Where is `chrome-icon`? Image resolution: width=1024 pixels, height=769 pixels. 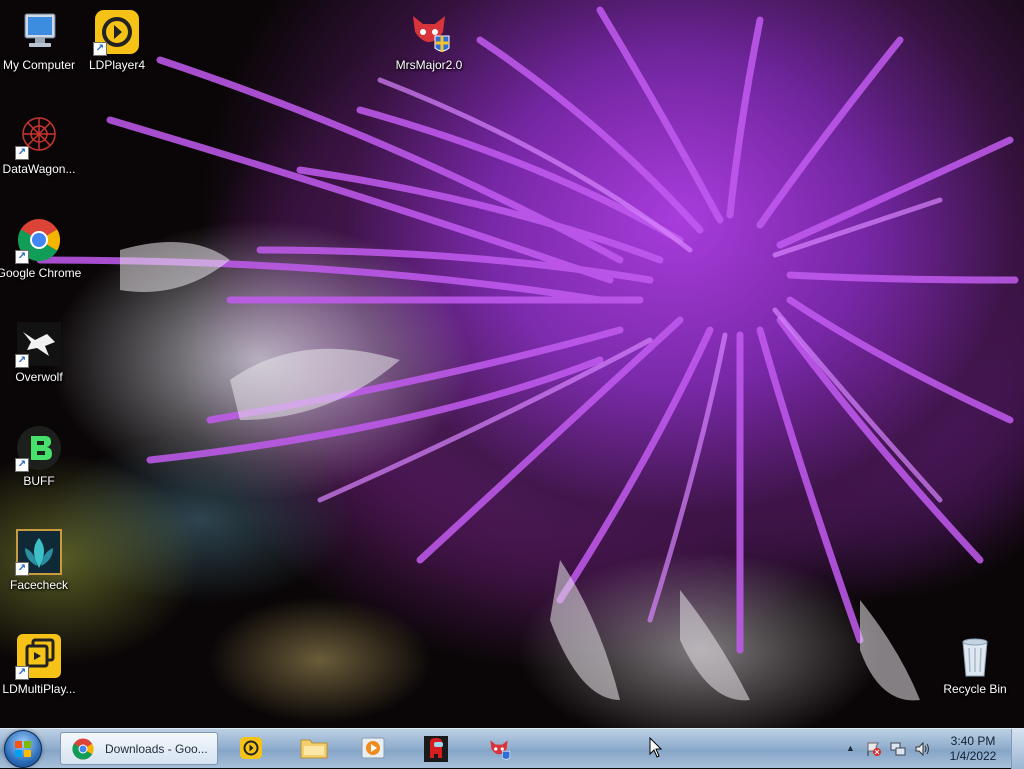
chrome-icon is located at coordinates (83, 749).